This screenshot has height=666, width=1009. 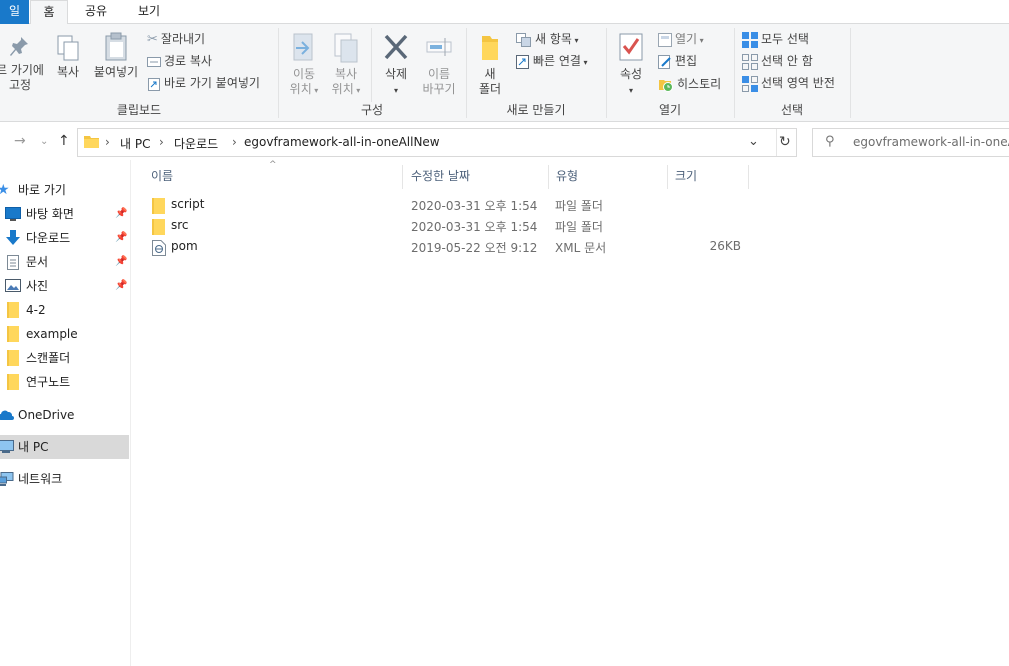 What do you see at coordinates (552, 61) in the screenshot?
I see `easy-access-button: 빠른 연결 ▾` at bounding box center [552, 61].